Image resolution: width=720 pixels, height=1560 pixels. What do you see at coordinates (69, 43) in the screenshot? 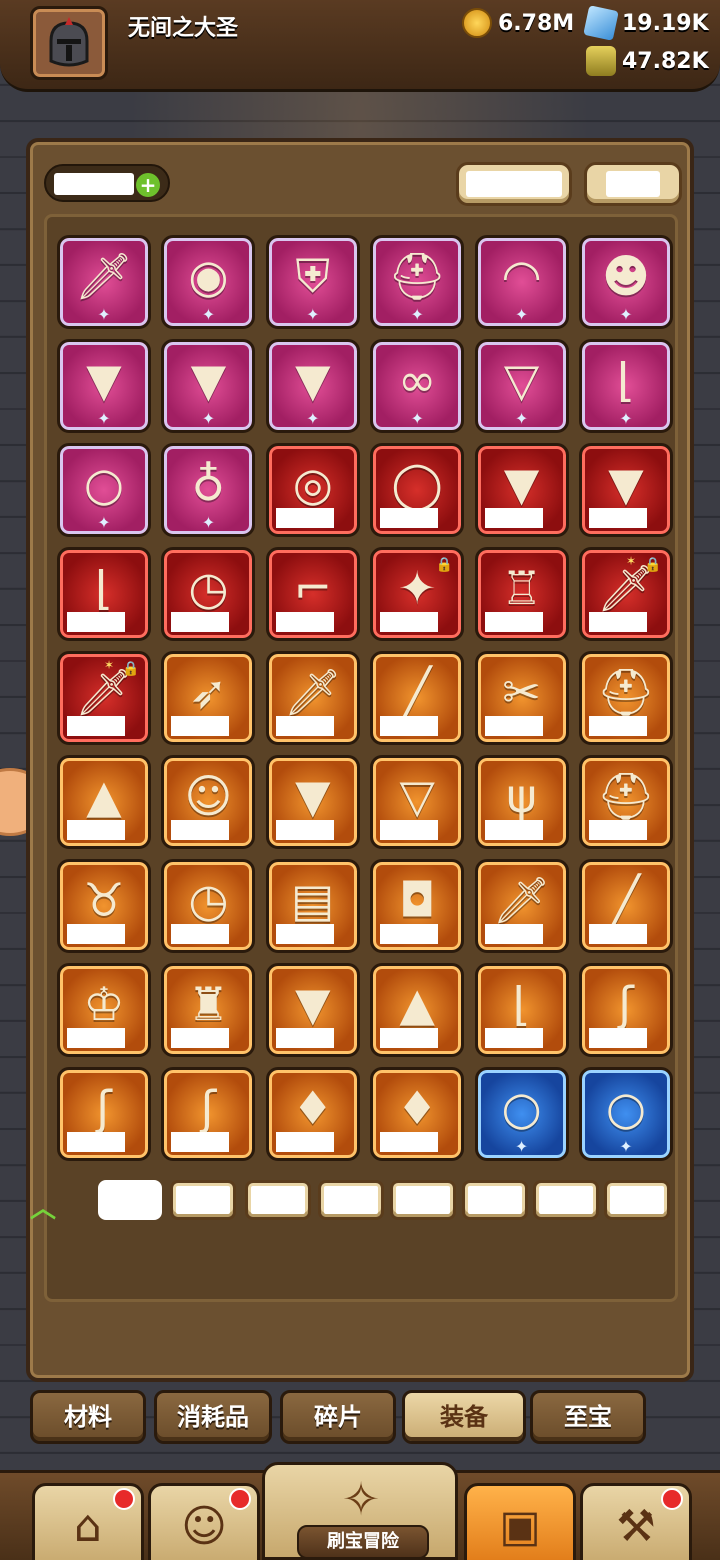
I see `player-avatar` at bounding box center [69, 43].